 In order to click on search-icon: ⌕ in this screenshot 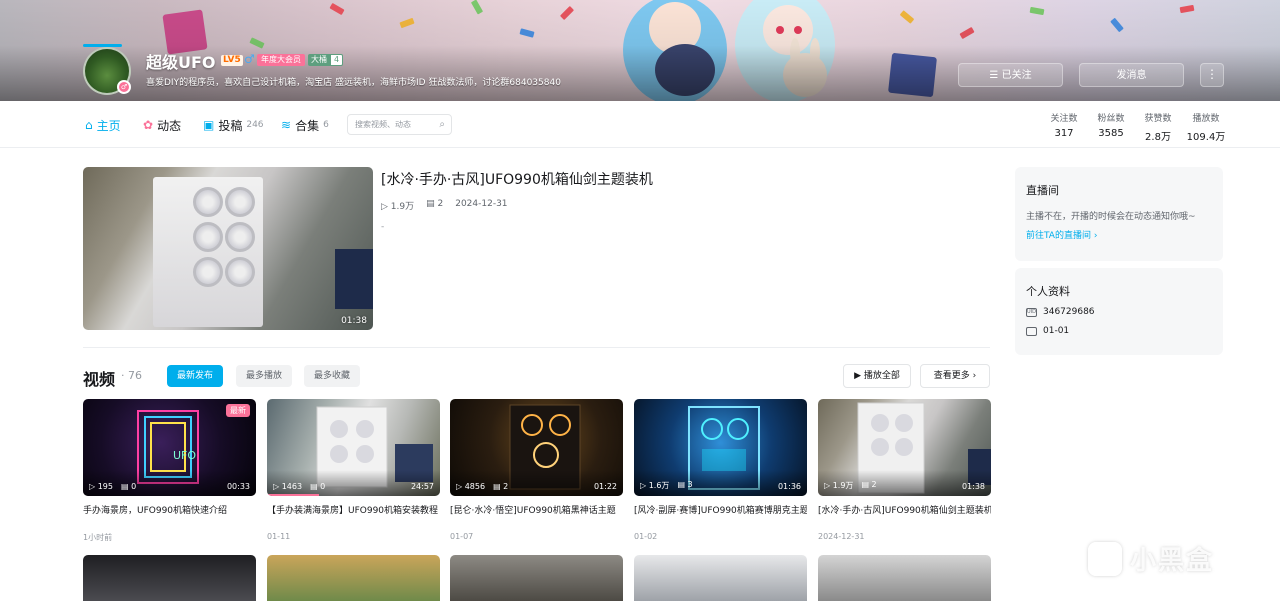, I will do `click(442, 124)`.